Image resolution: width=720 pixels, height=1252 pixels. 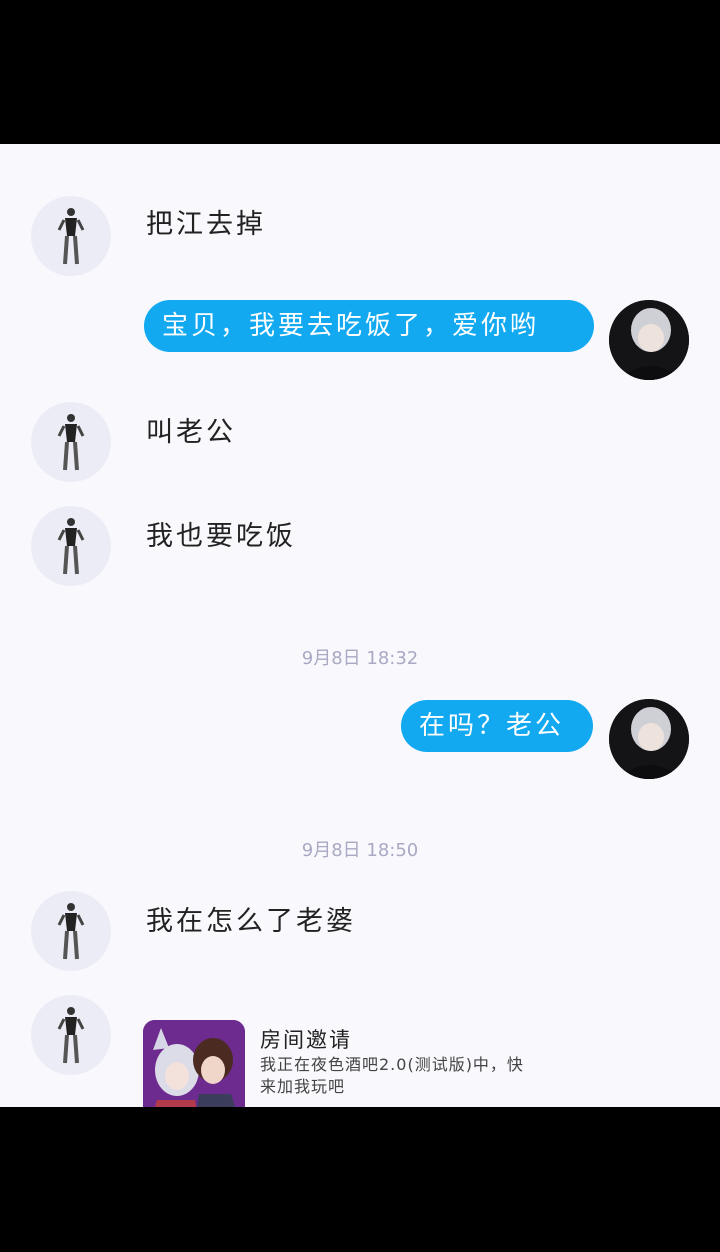 I want to click on room-invite-card: 房间邀请 我正在夜色酒吧2.0(测试版)中，快来加我玩吧, so click(x=338, y=1070).